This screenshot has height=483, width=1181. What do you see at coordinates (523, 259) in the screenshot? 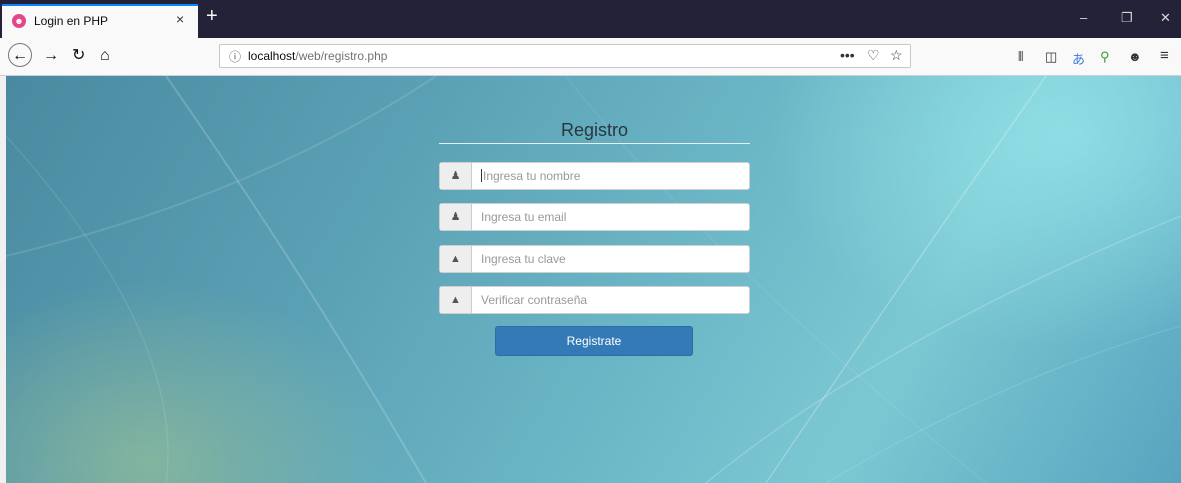
I see `password-input: Ingresa tu clave` at bounding box center [523, 259].